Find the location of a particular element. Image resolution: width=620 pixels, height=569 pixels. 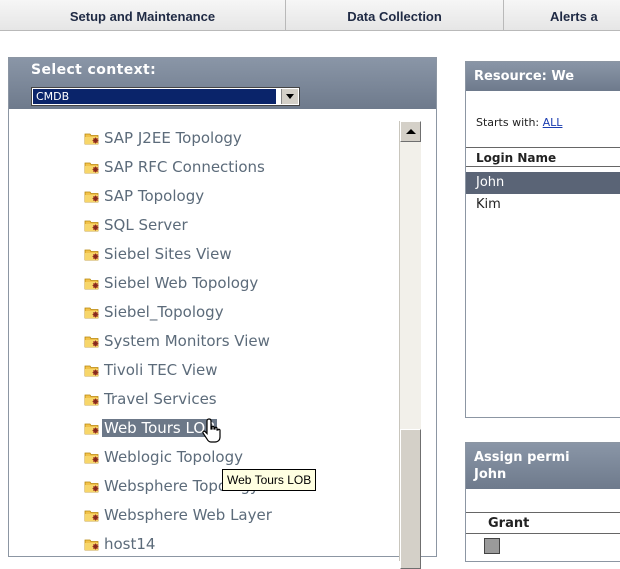

tab-data-collection: Data Collection is located at coordinates (395, 15).